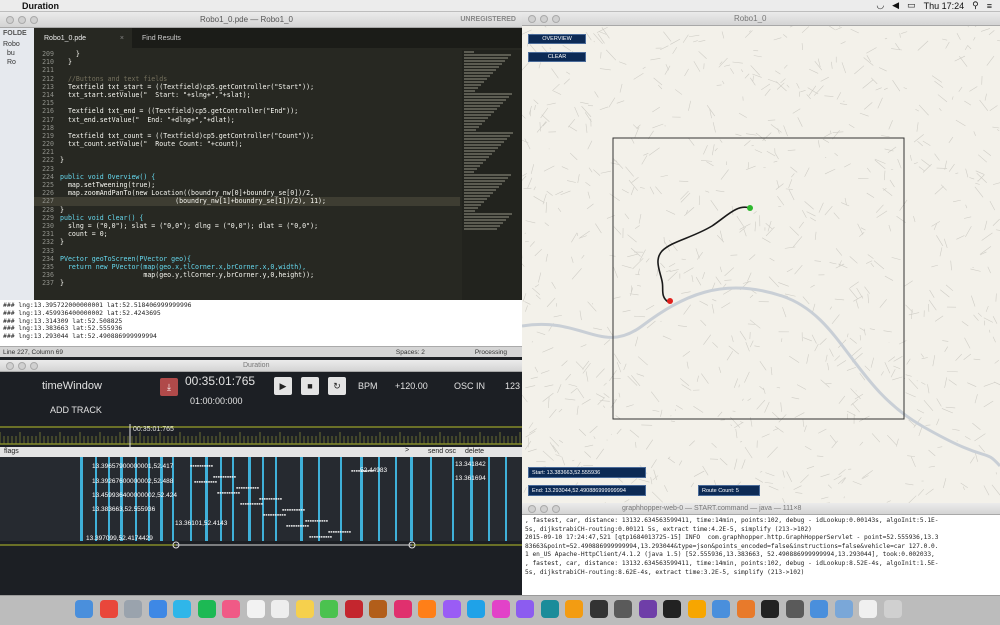 This screenshot has height=625, width=1000. What do you see at coordinates (83, 38) in the screenshot?
I see `tab-robo-pde: Robo1_0.pde ×` at bounding box center [83, 38].